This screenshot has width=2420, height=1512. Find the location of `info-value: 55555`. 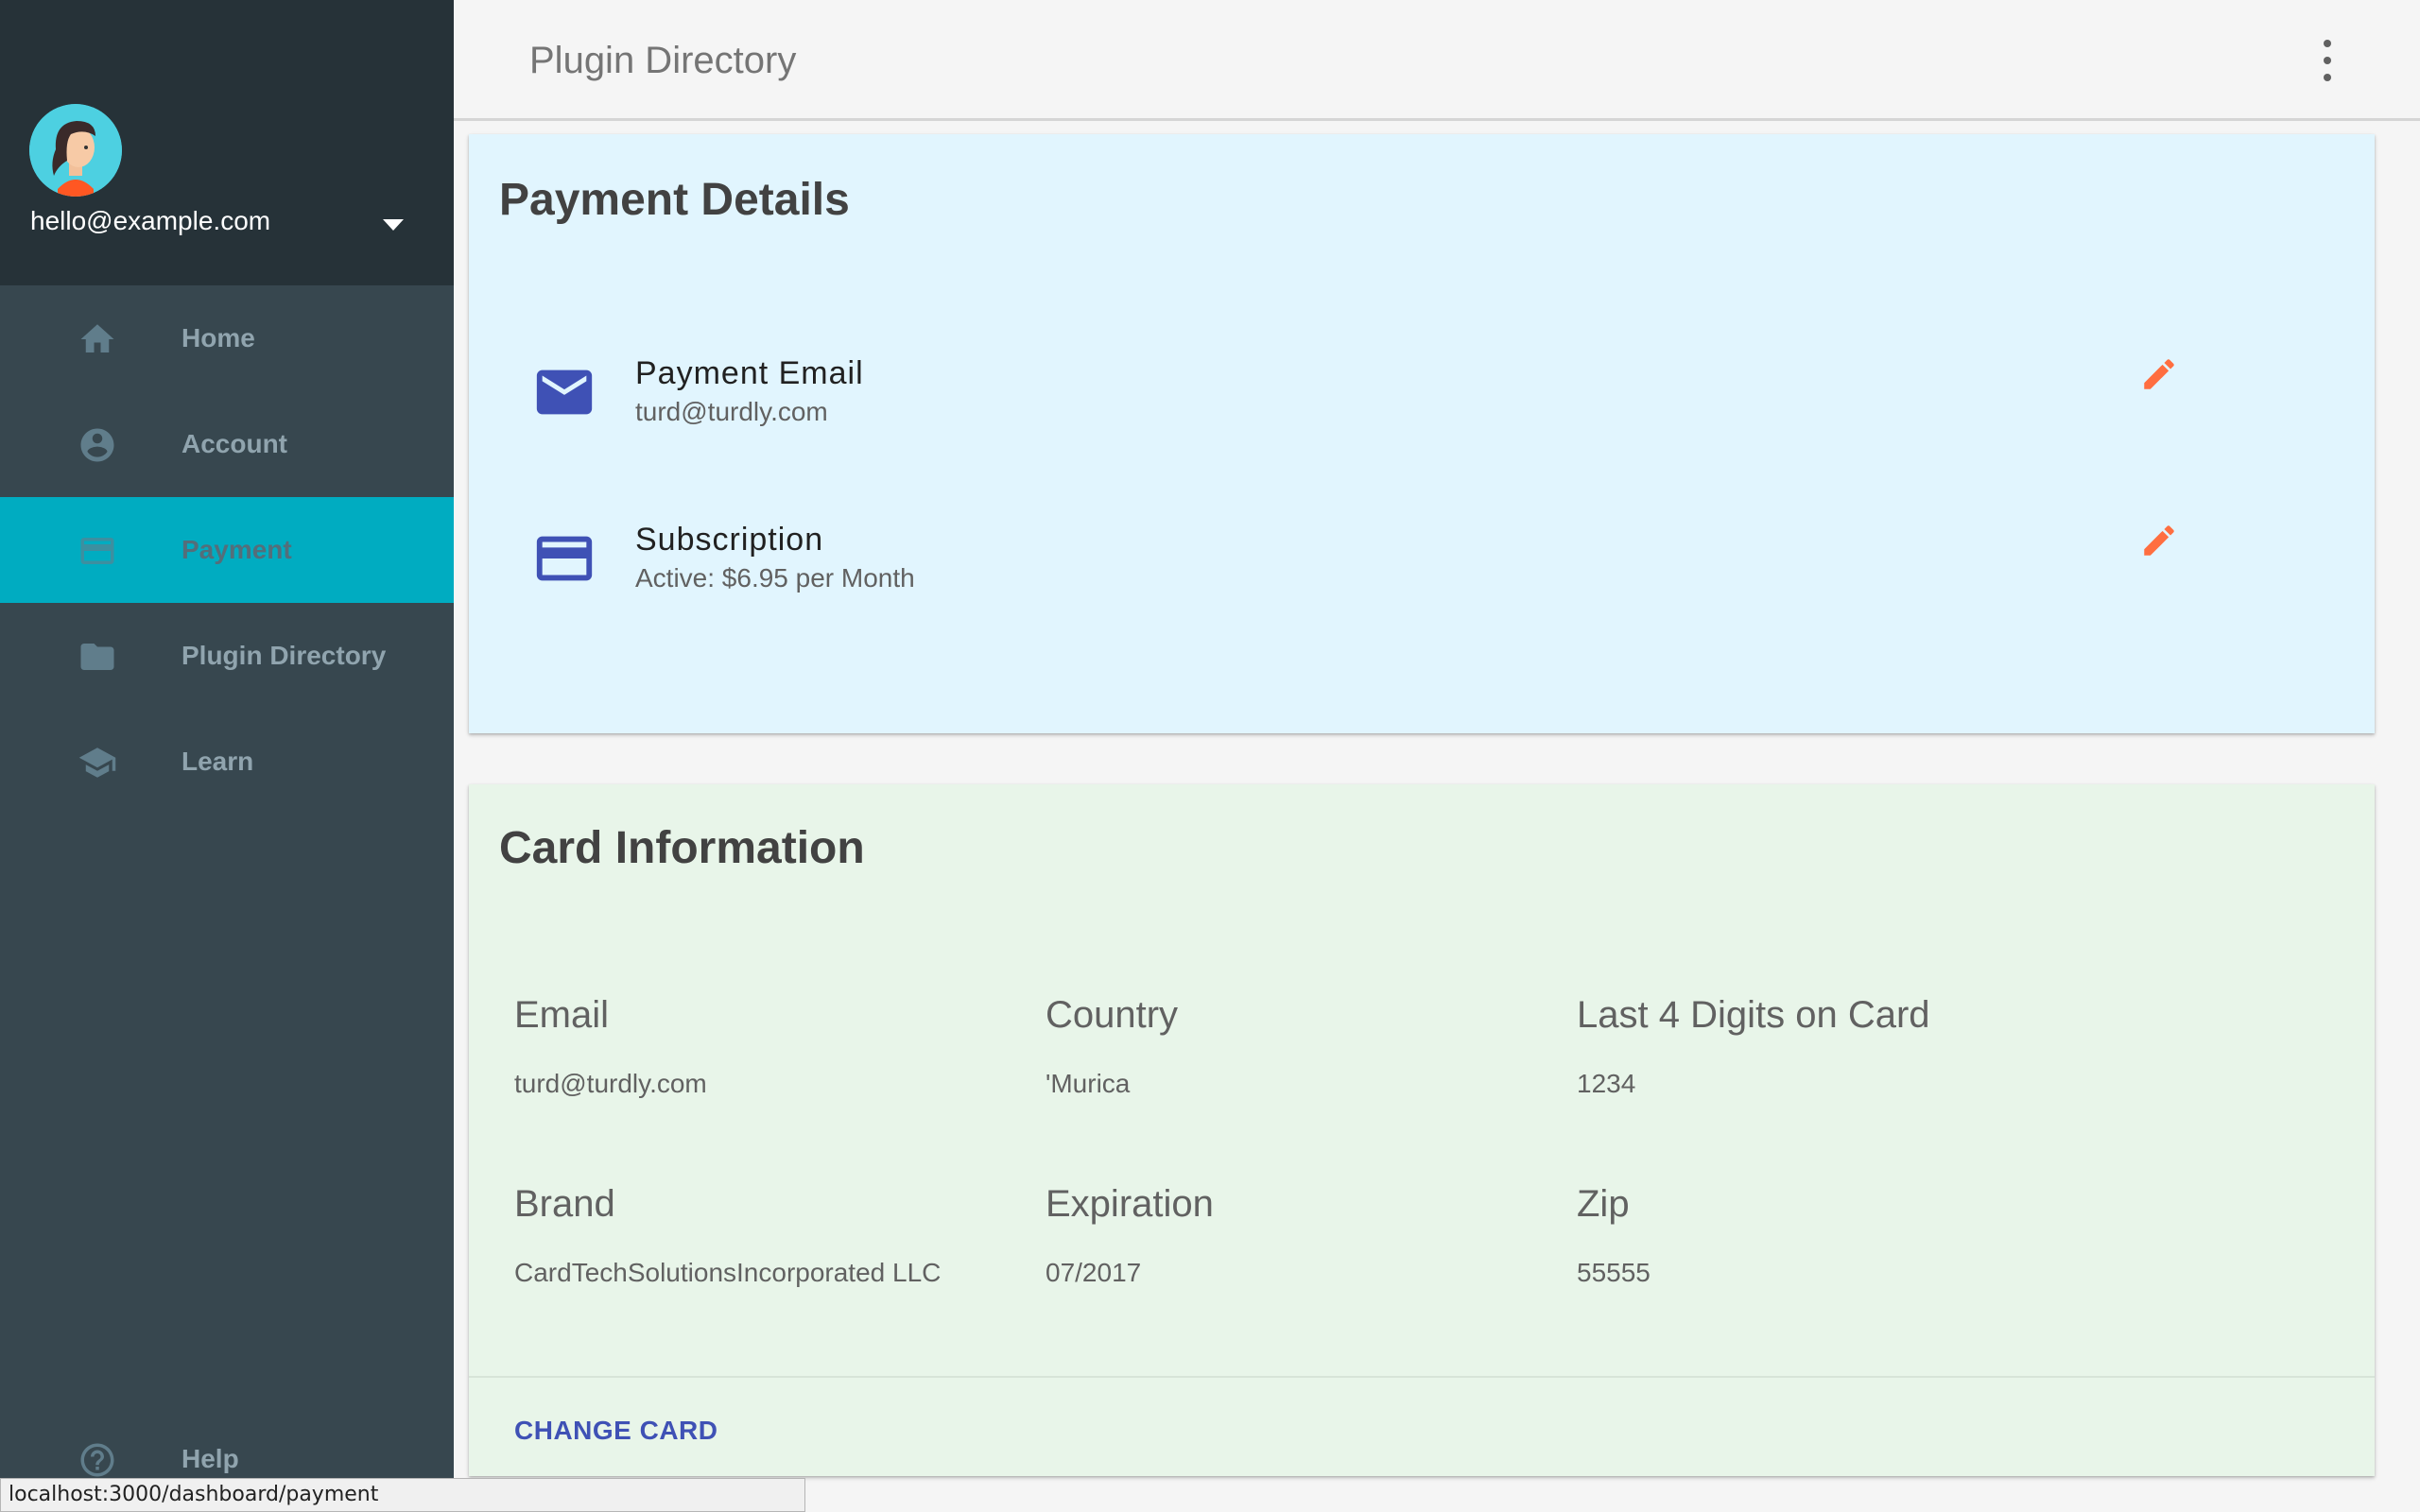

info-value: 55555 is located at coordinates (1614, 1272).